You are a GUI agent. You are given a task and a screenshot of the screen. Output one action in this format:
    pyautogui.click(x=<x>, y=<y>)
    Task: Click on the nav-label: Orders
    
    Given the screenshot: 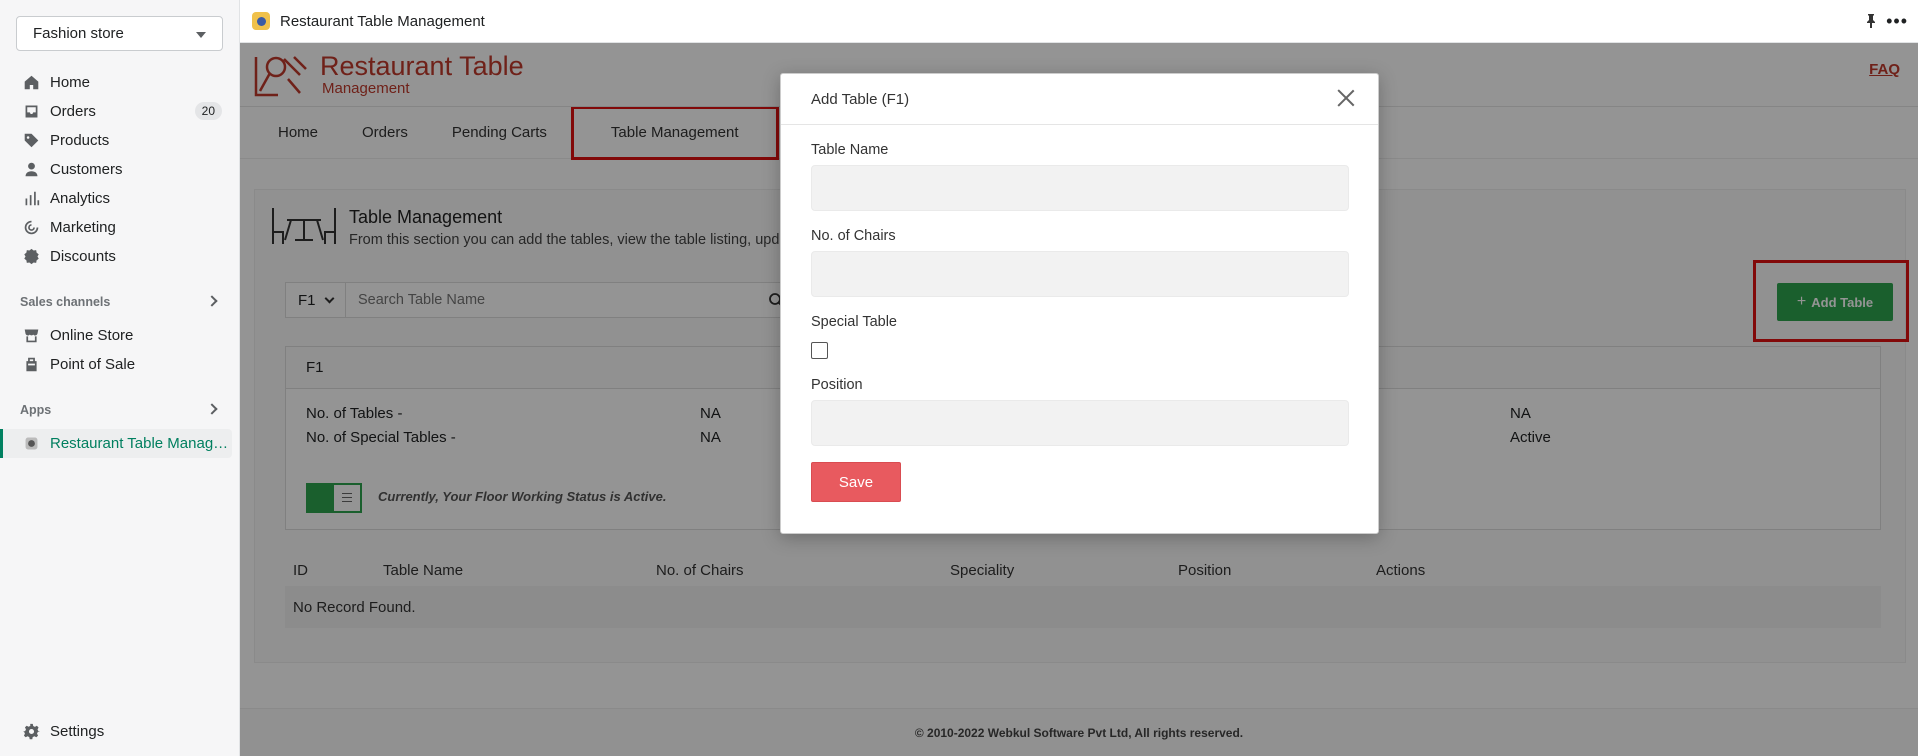 What is the action you would take?
    pyautogui.click(x=73, y=111)
    